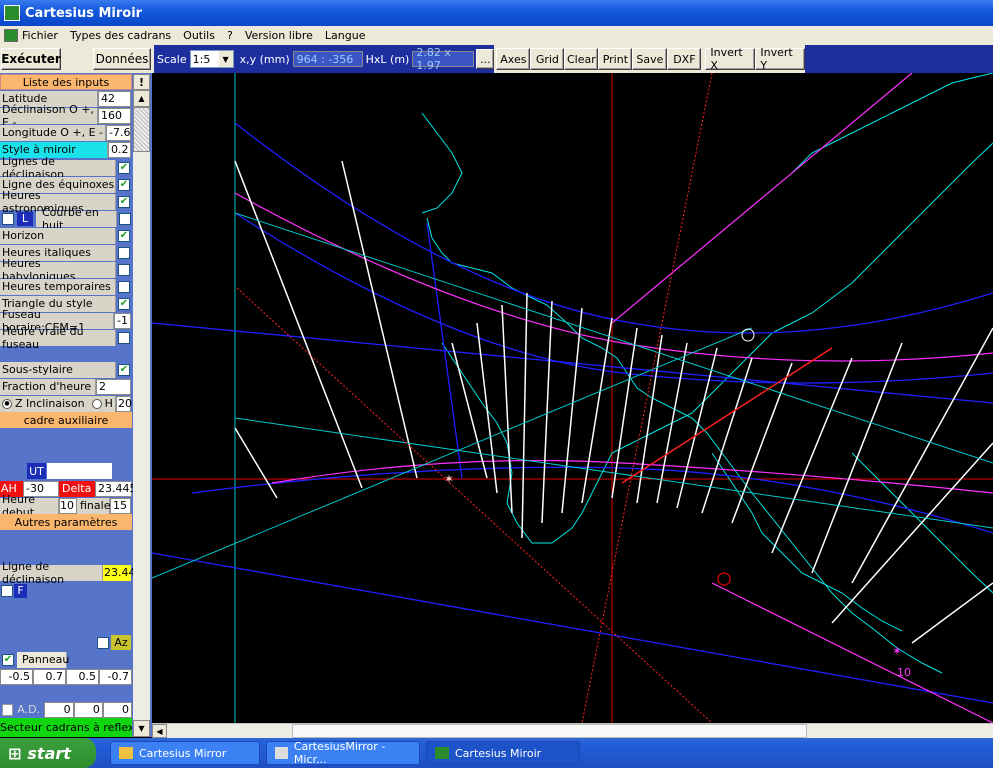 The width and height of the screenshot is (993, 768). I want to click on canvas-hscrollbar: ◀, so click(572, 730).